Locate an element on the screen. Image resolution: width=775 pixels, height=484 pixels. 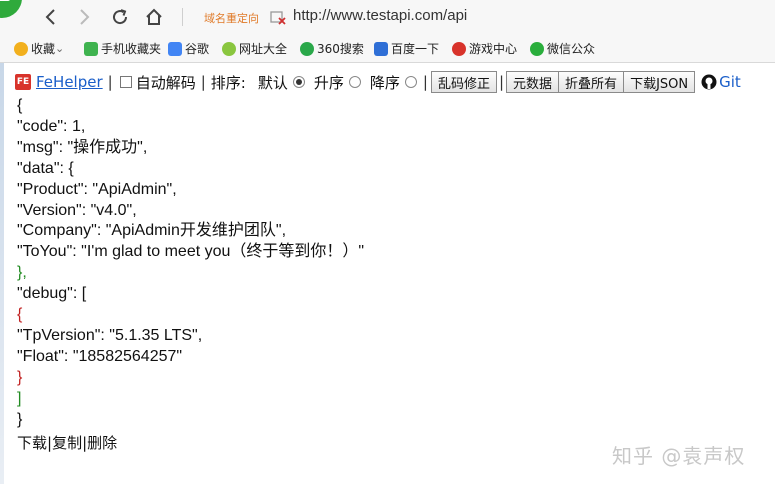
browser-logo-icon is located at coordinates (11, 9).